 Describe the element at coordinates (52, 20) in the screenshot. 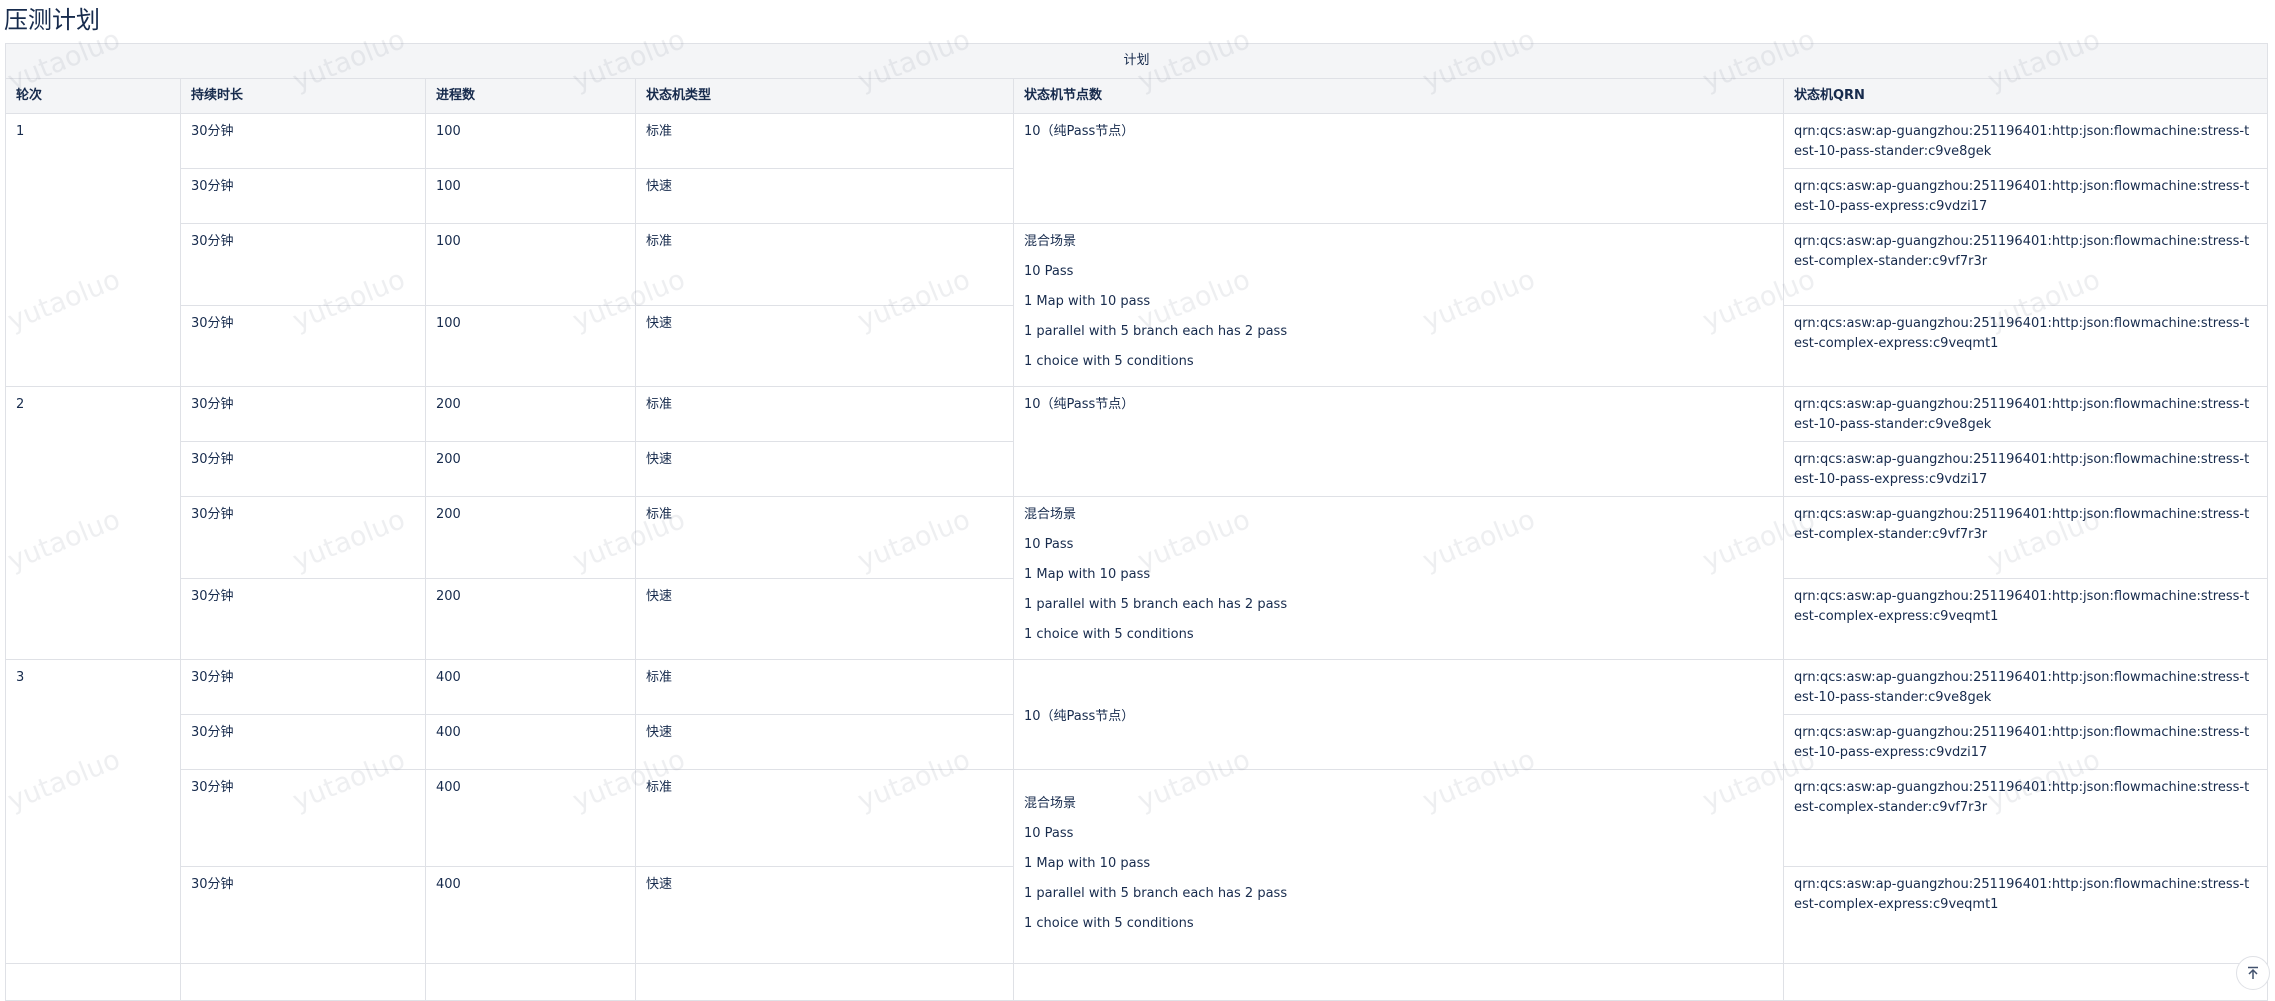

I see `page-title: 压测计划` at that location.